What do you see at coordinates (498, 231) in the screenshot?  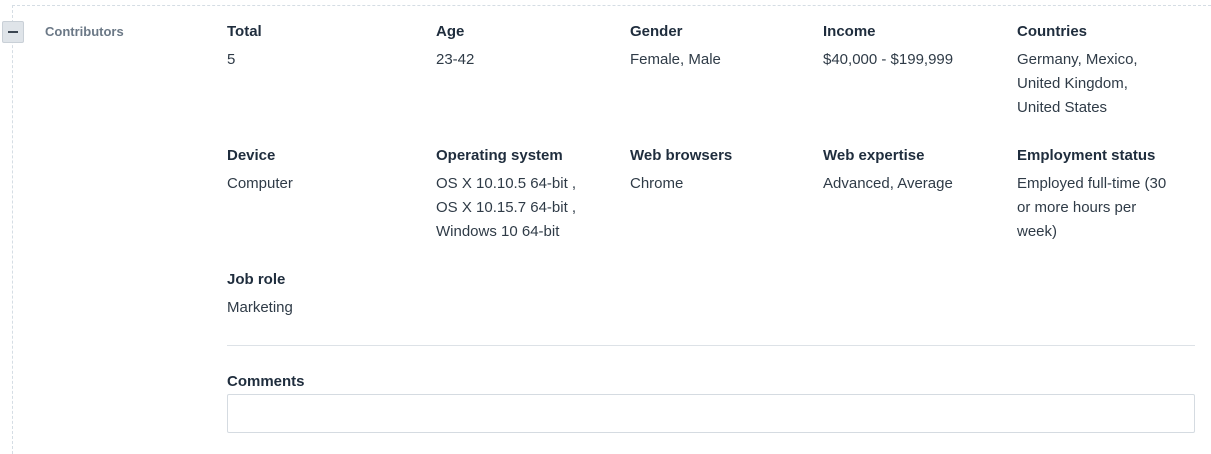 I see `field-value-line: Windows 10 64-bit` at bounding box center [498, 231].